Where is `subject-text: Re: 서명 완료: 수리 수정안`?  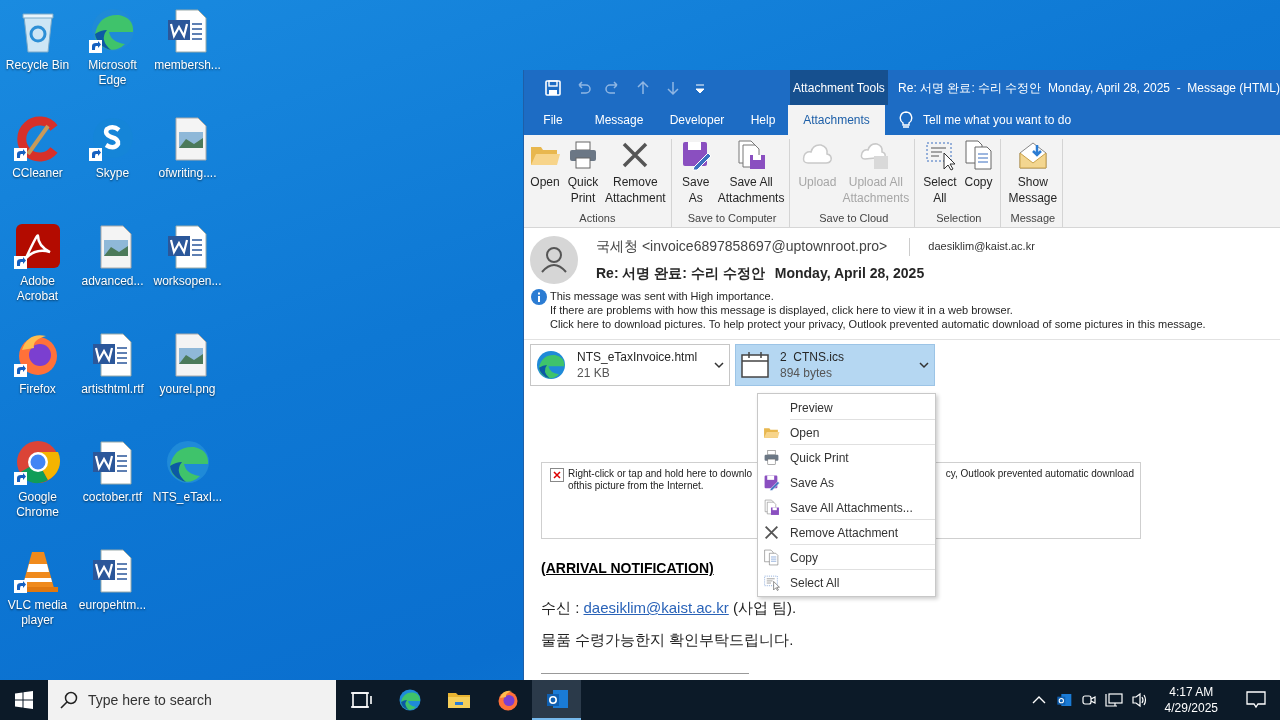
subject-text: Re: 서명 완료: 수리 수정안 is located at coordinates (680, 273).